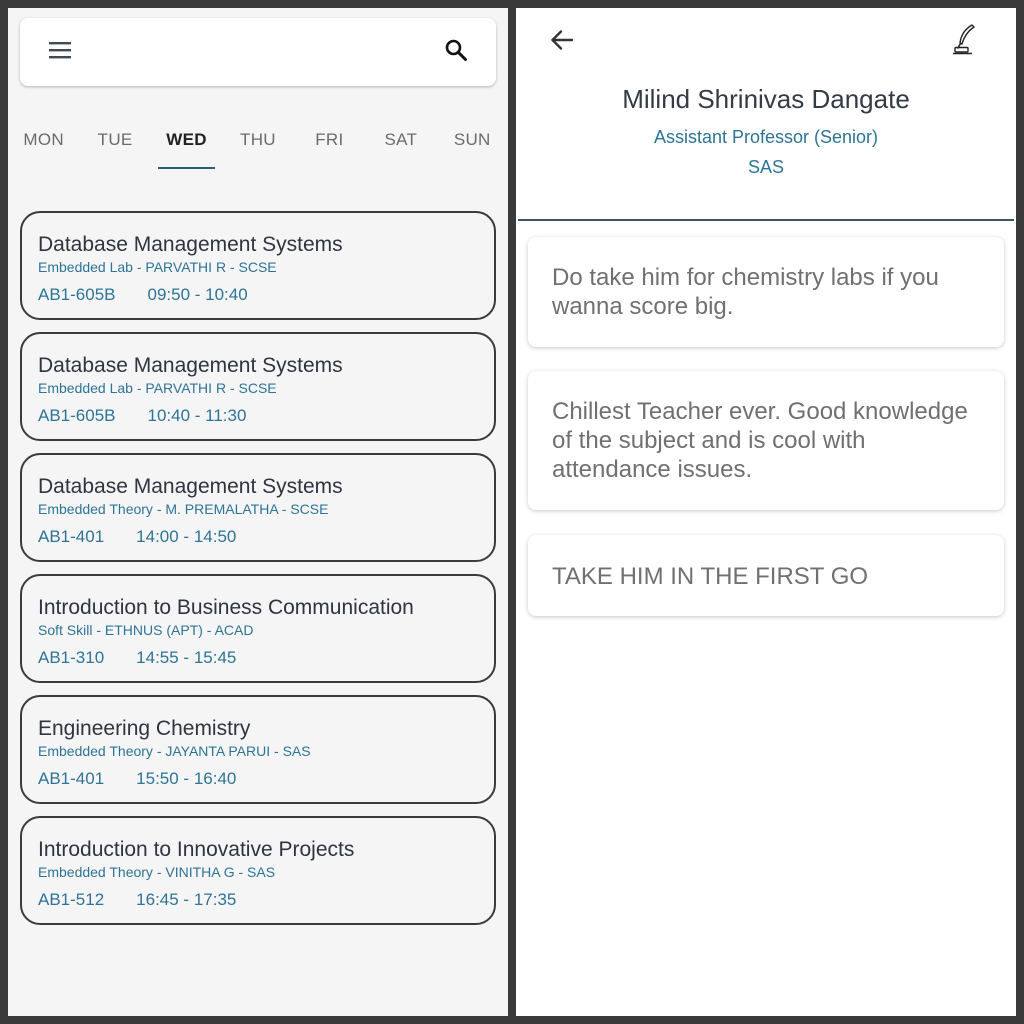 This screenshot has width=1024, height=1024. What do you see at coordinates (766, 167) in the screenshot?
I see `professor-department: SAS` at bounding box center [766, 167].